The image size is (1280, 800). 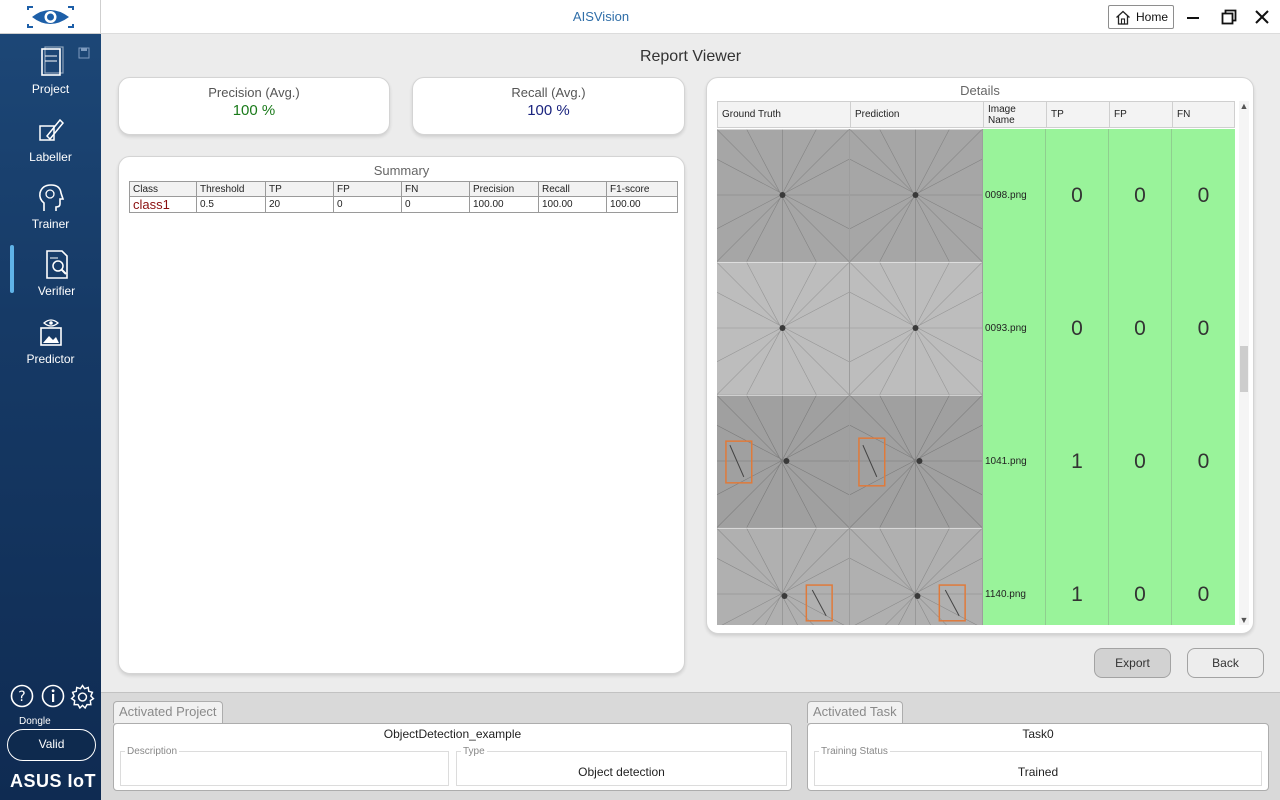 I want to click on details-col-ground-truth: Ground Truth, so click(x=784, y=114).